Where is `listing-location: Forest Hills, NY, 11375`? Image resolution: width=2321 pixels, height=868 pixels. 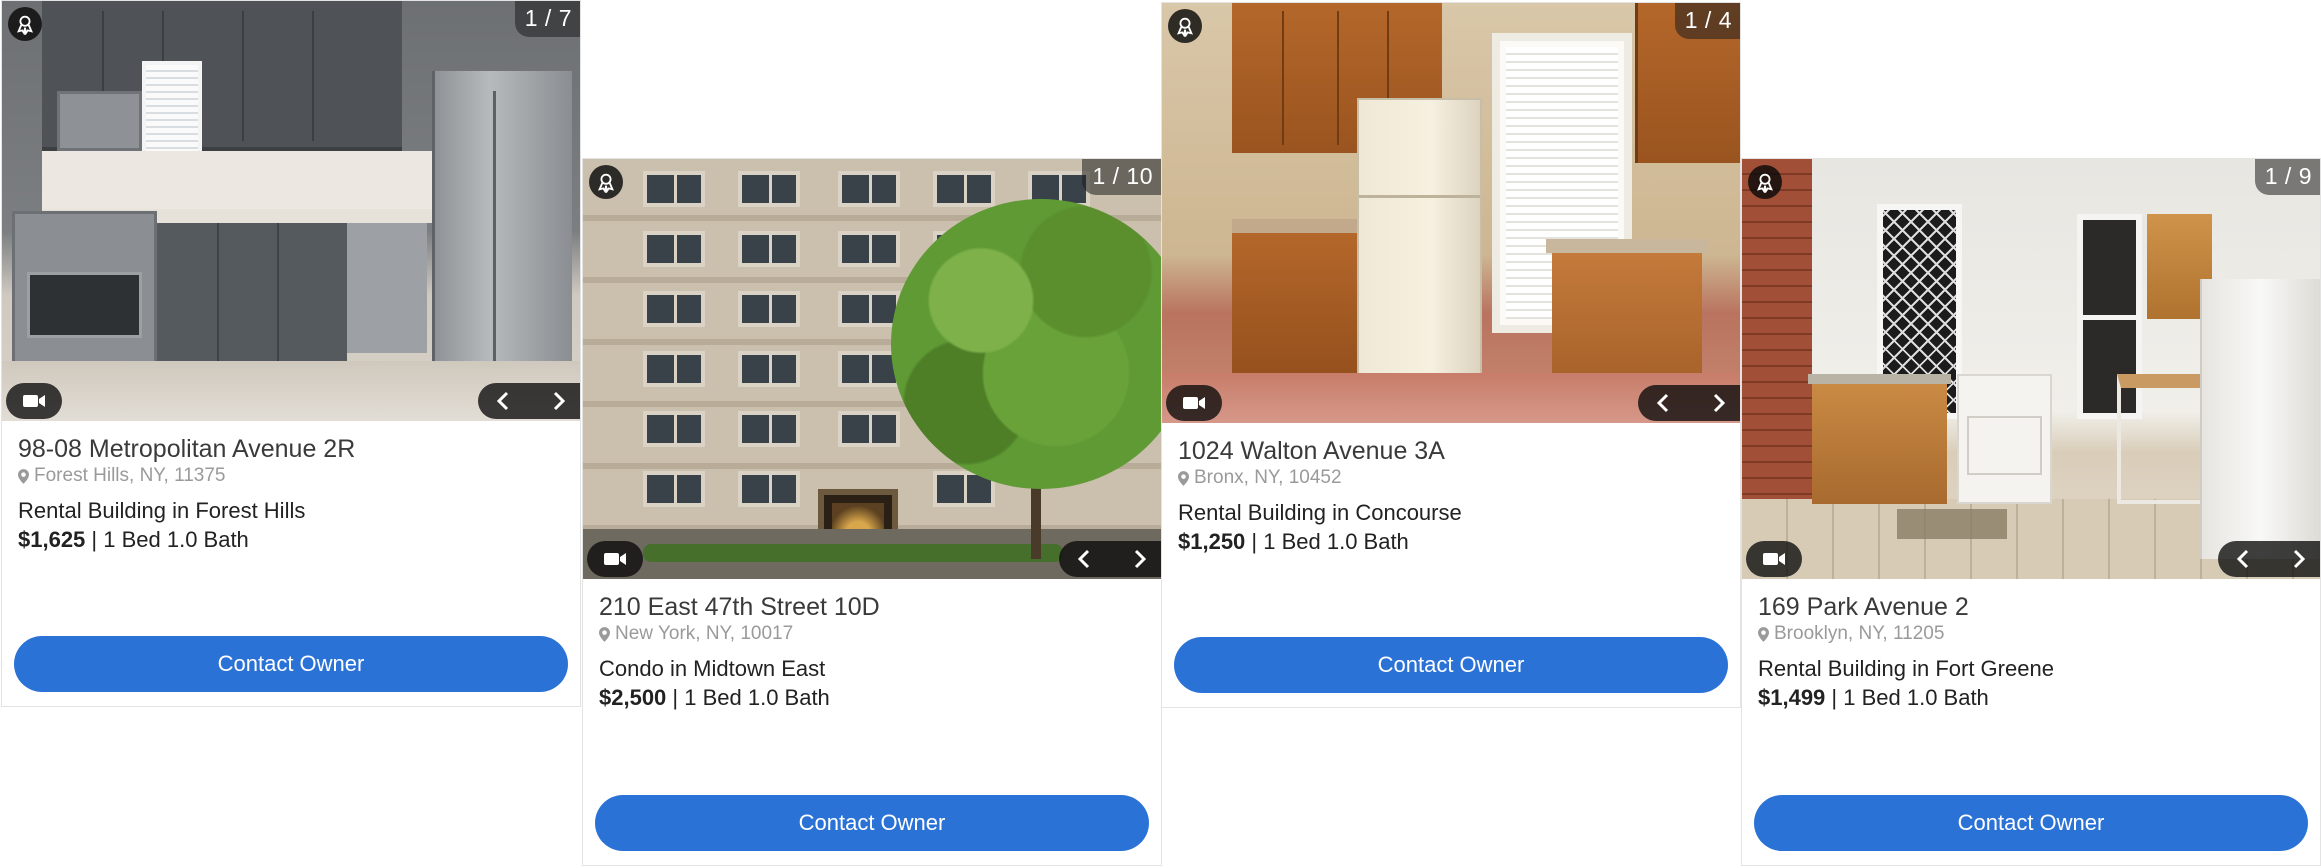 listing-location: Forest Hills, NY, 11375 is located at coordinates (292, 476).